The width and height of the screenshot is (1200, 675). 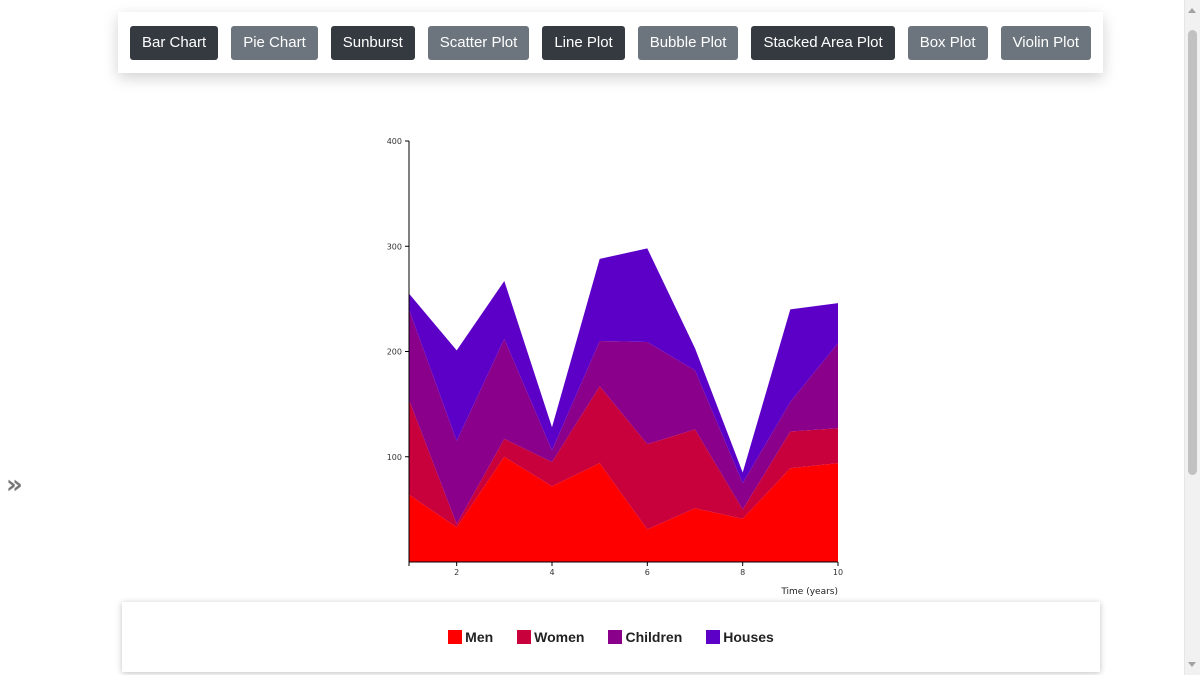 I want to click on area-women, so click(x=623, y=458).